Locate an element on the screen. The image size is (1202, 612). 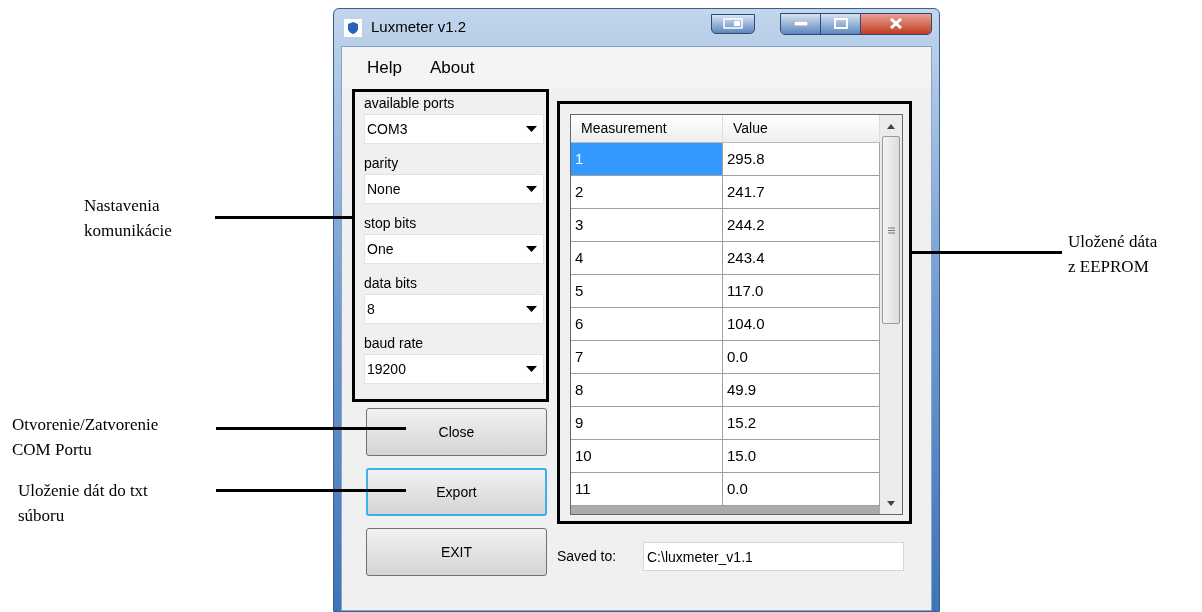
maximize-button is located at coordinates (841, 23).